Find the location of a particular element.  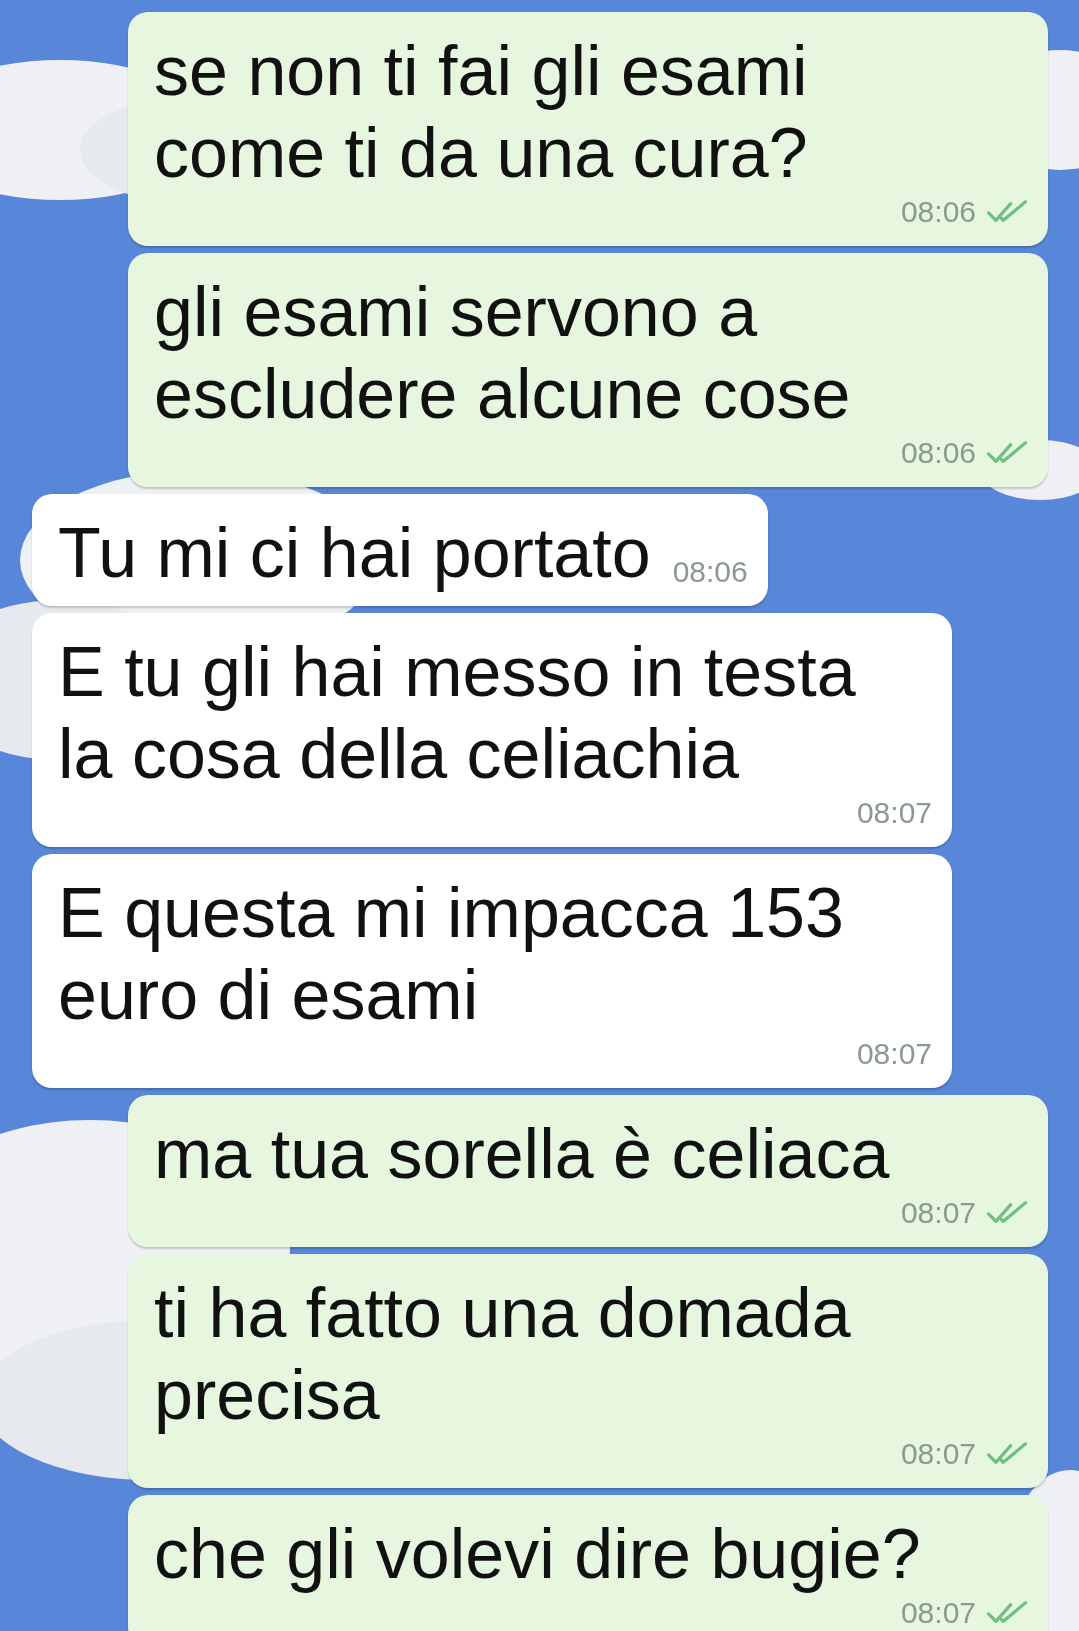

message-text: che gli volevi dire bugie? is located at coordinates (537, 1554).